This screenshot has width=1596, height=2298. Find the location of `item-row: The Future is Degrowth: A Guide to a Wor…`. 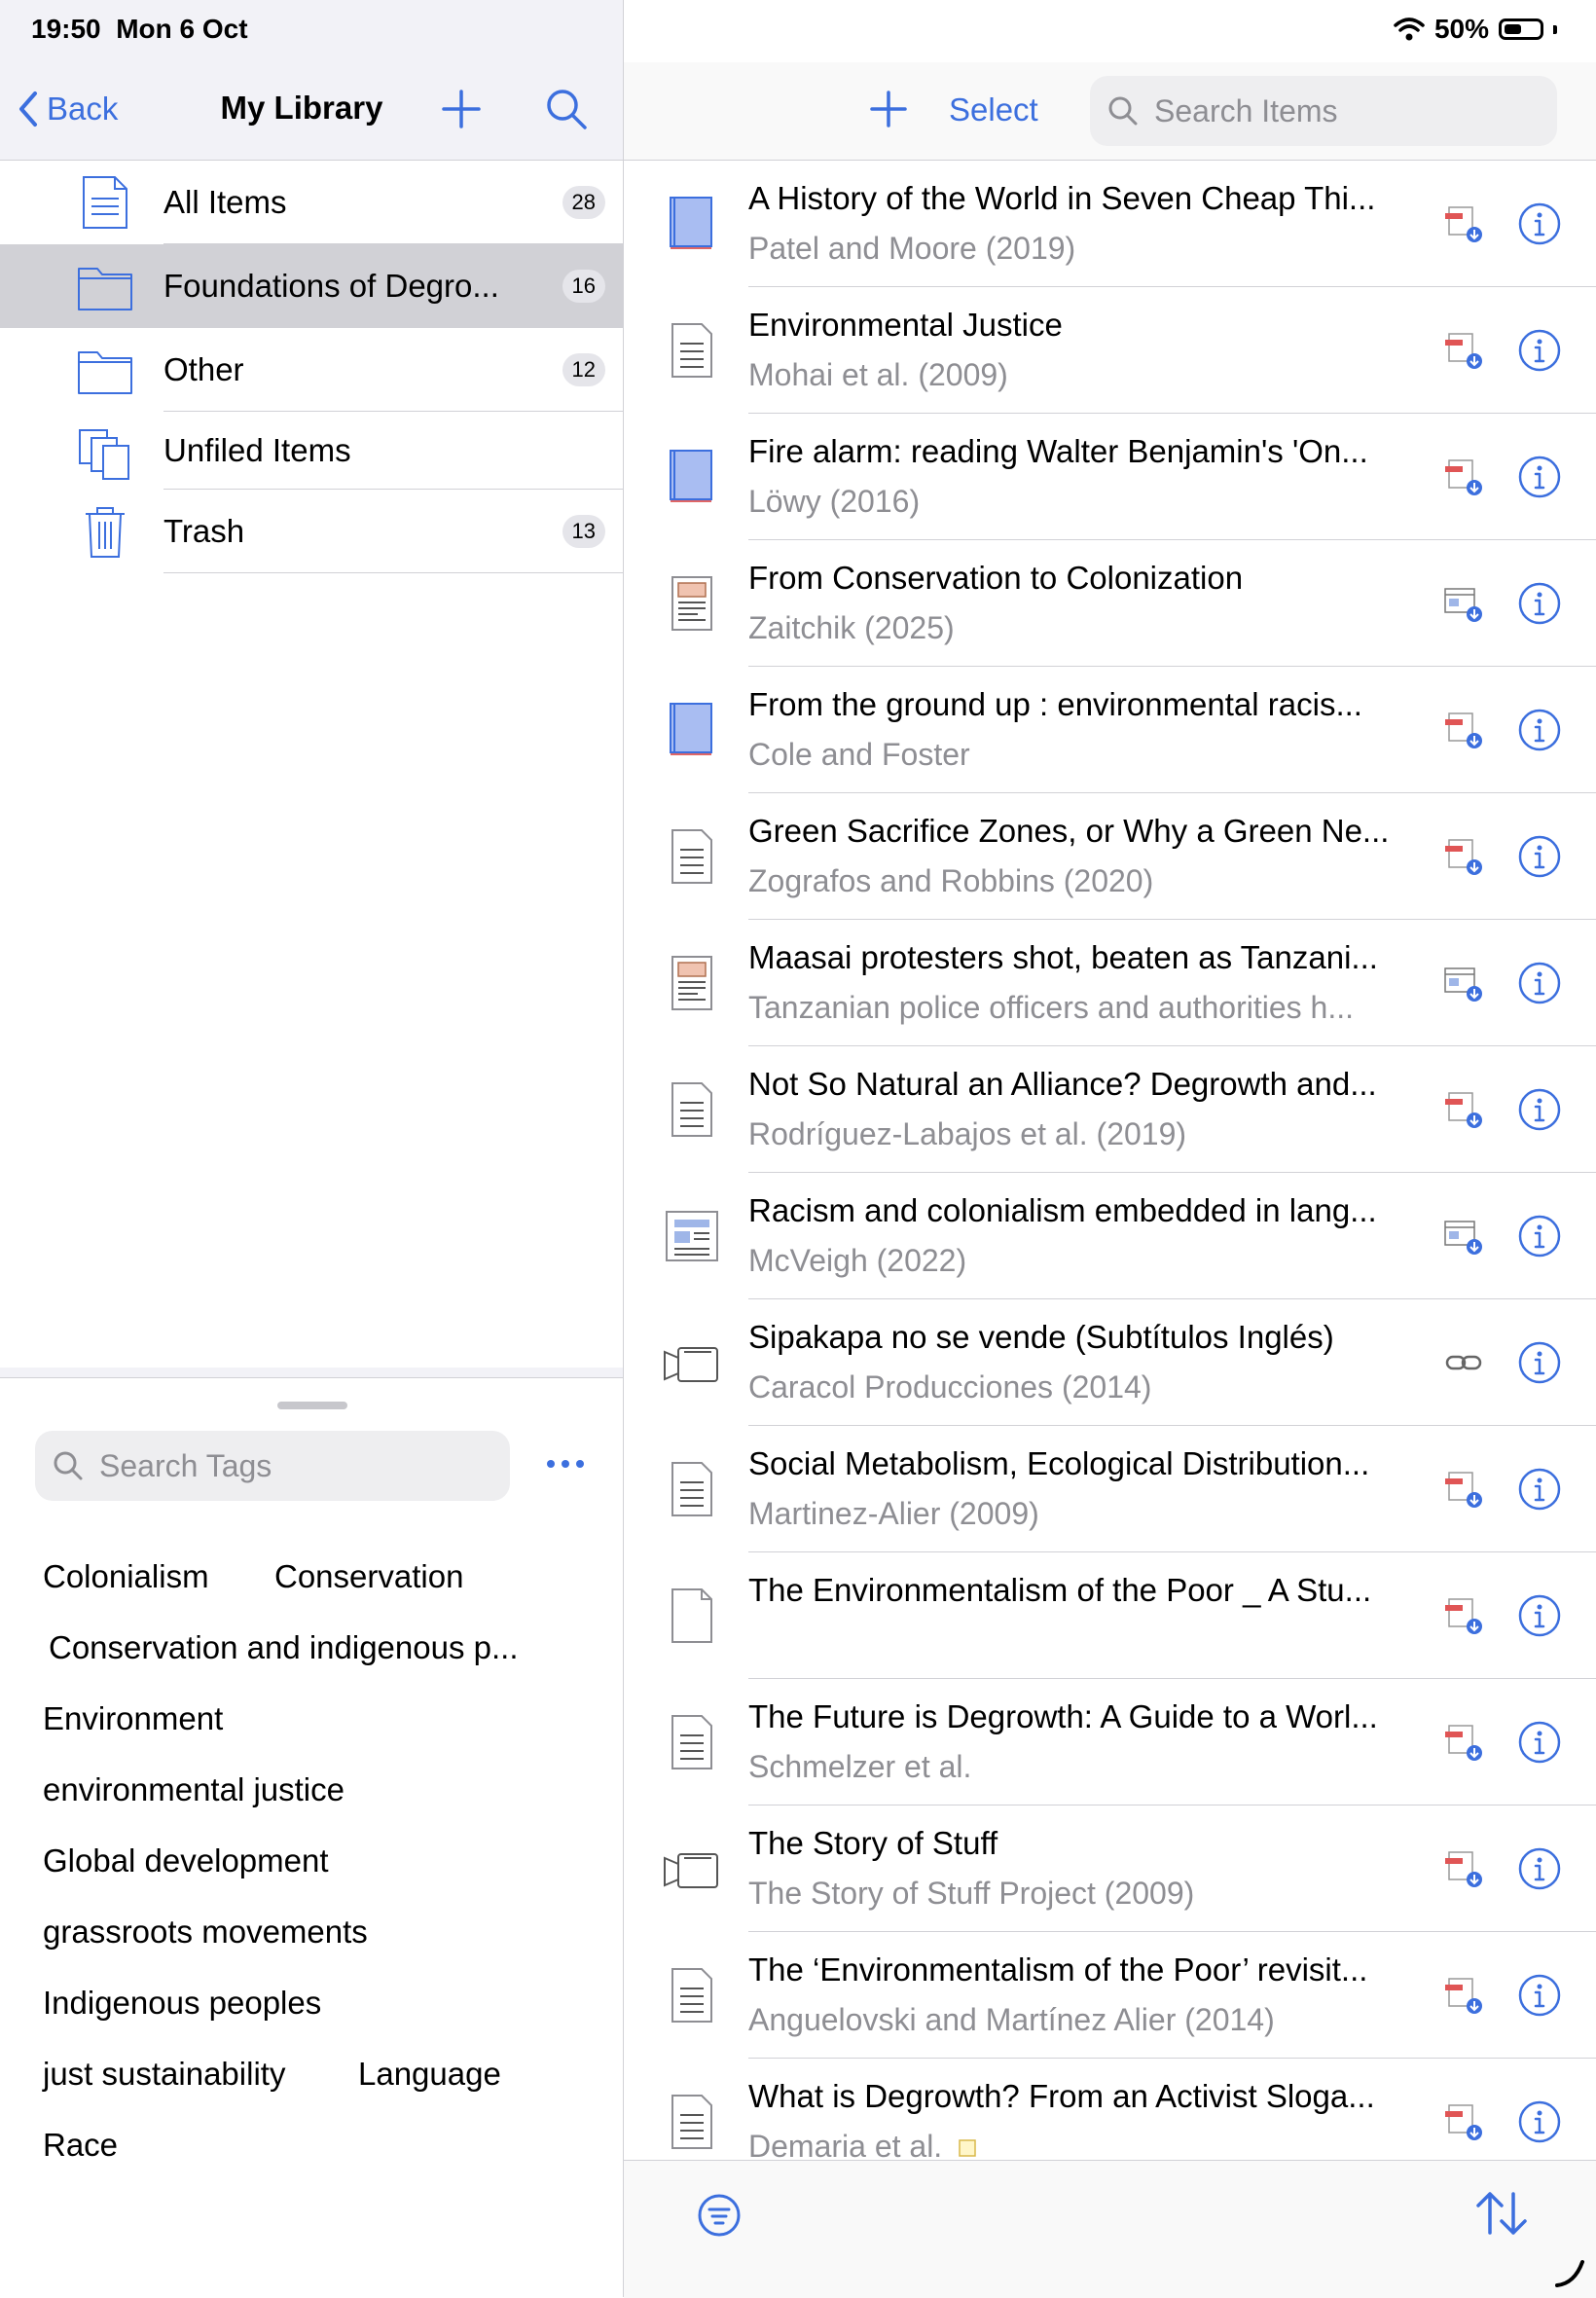

item-row: The Future is Degrowth: A Guide to a Wor… is located at coordinates (1110, 1742).